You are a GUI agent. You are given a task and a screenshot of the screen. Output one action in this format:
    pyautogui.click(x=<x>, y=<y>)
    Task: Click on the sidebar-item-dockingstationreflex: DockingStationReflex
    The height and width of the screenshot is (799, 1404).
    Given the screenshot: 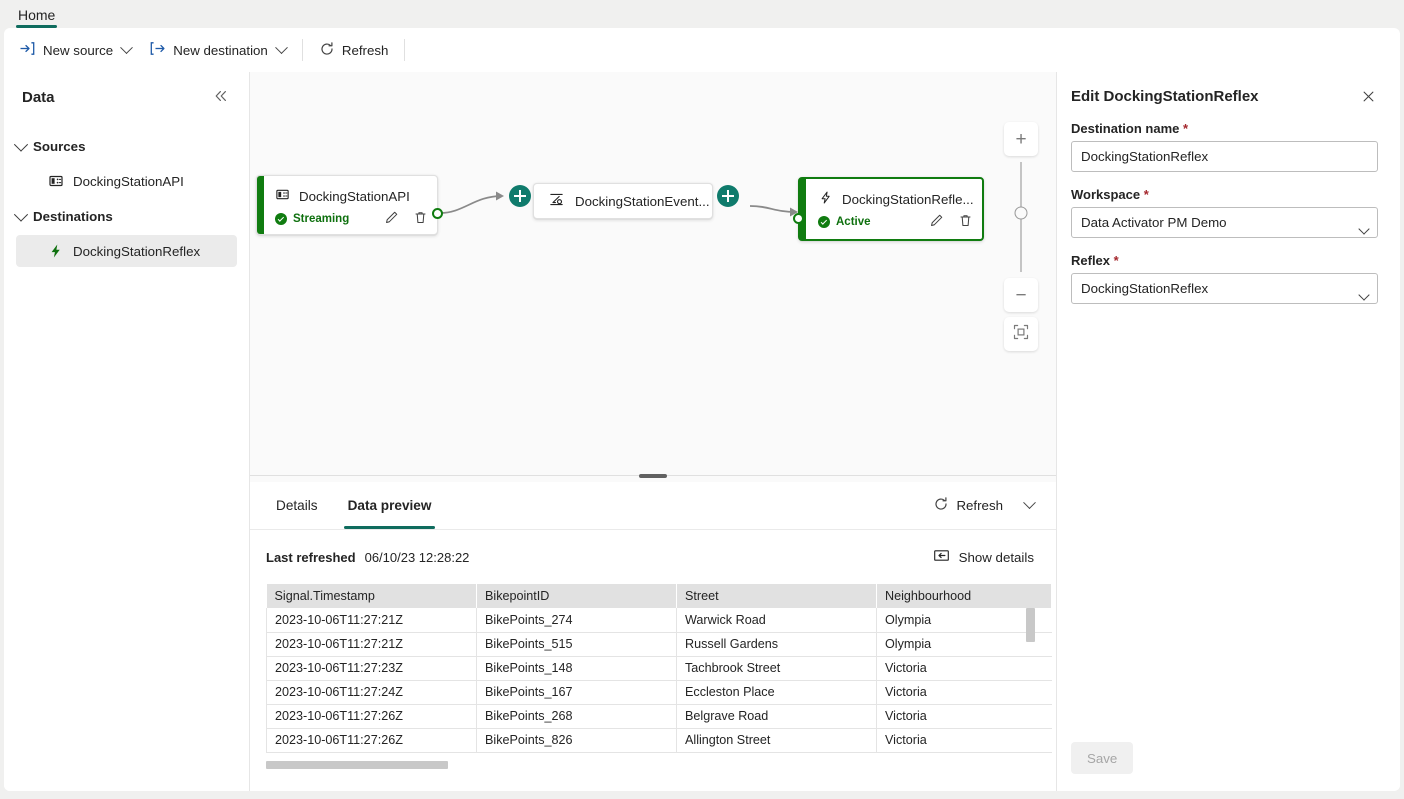 What is the action you would take?
    pyautogui.click(x=126, y=251)
    